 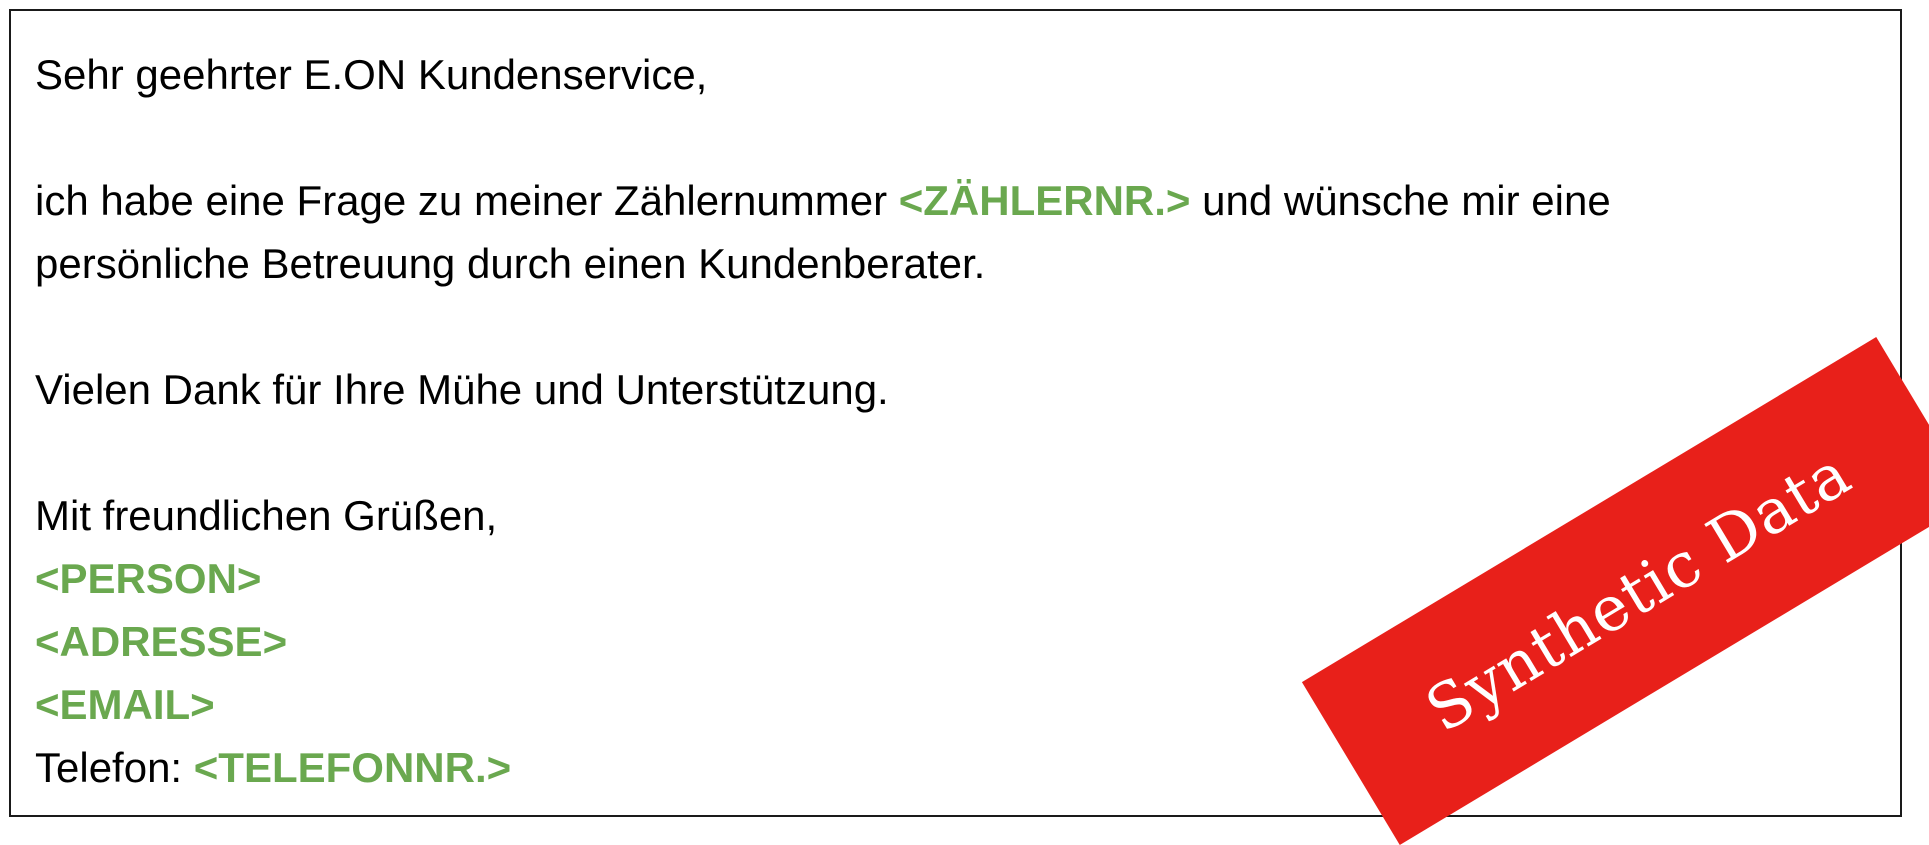 I want to click on body-line-1-suffix: und wünsche mir eine, so click(x=1400, y=200).